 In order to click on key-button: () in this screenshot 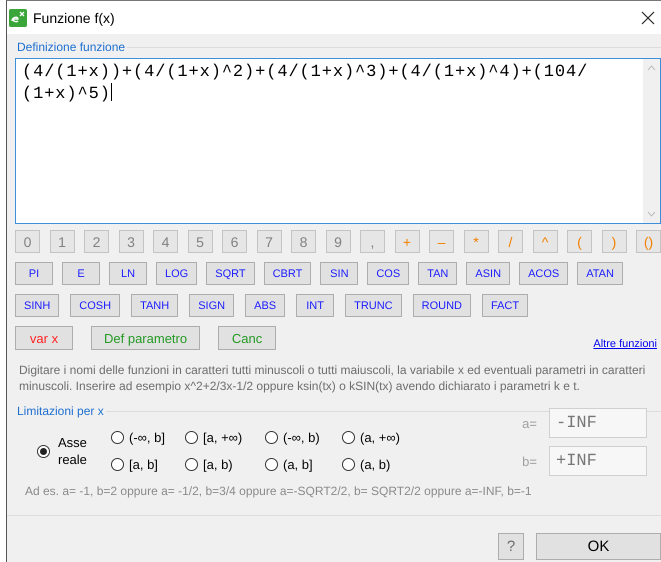, I will do `click(648, 241)`.